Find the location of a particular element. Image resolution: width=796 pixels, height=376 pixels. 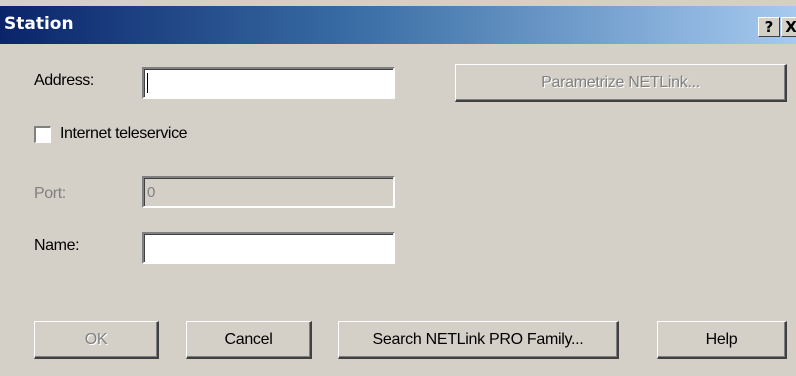

port-label: Port: is located at coordinates (50, 193).